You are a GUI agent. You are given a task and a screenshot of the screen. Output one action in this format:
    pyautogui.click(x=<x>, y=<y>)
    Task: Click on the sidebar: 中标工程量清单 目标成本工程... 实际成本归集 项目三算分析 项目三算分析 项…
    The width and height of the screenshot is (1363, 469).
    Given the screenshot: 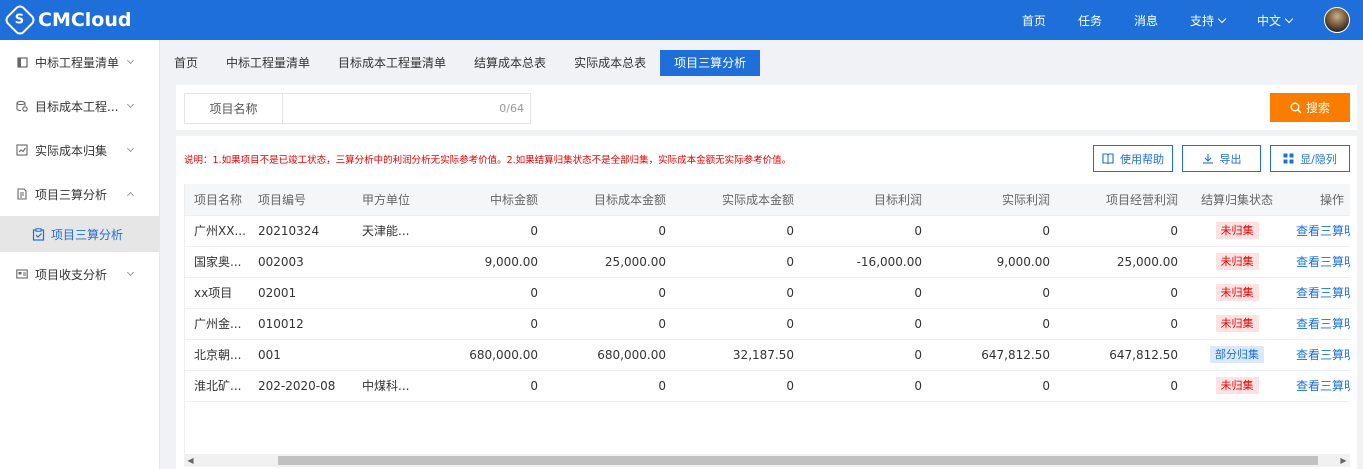 What is the action you would take?
    pyautogui.click(x=80, y=254)
    